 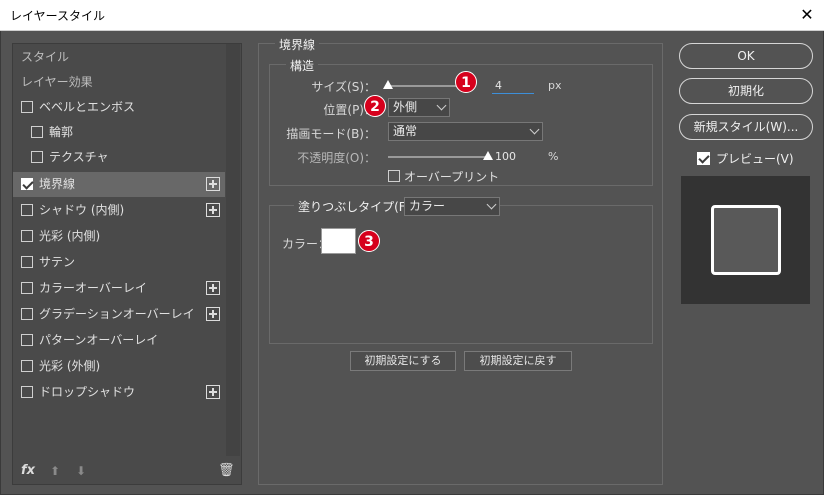 What do you see at coordinates (27, 184) in the screenshot?
I see `stroke-checkbox` at bounding box center [27, 184].